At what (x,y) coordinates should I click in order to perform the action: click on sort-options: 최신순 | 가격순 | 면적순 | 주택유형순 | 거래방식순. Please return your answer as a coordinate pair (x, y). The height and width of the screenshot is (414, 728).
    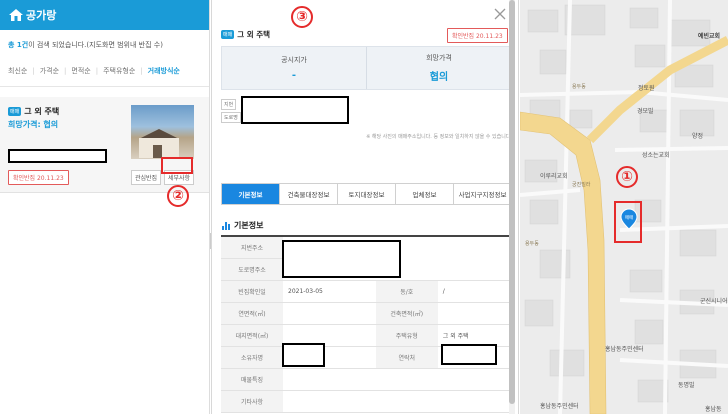
    Looking at the image, I should click on (104, 71).